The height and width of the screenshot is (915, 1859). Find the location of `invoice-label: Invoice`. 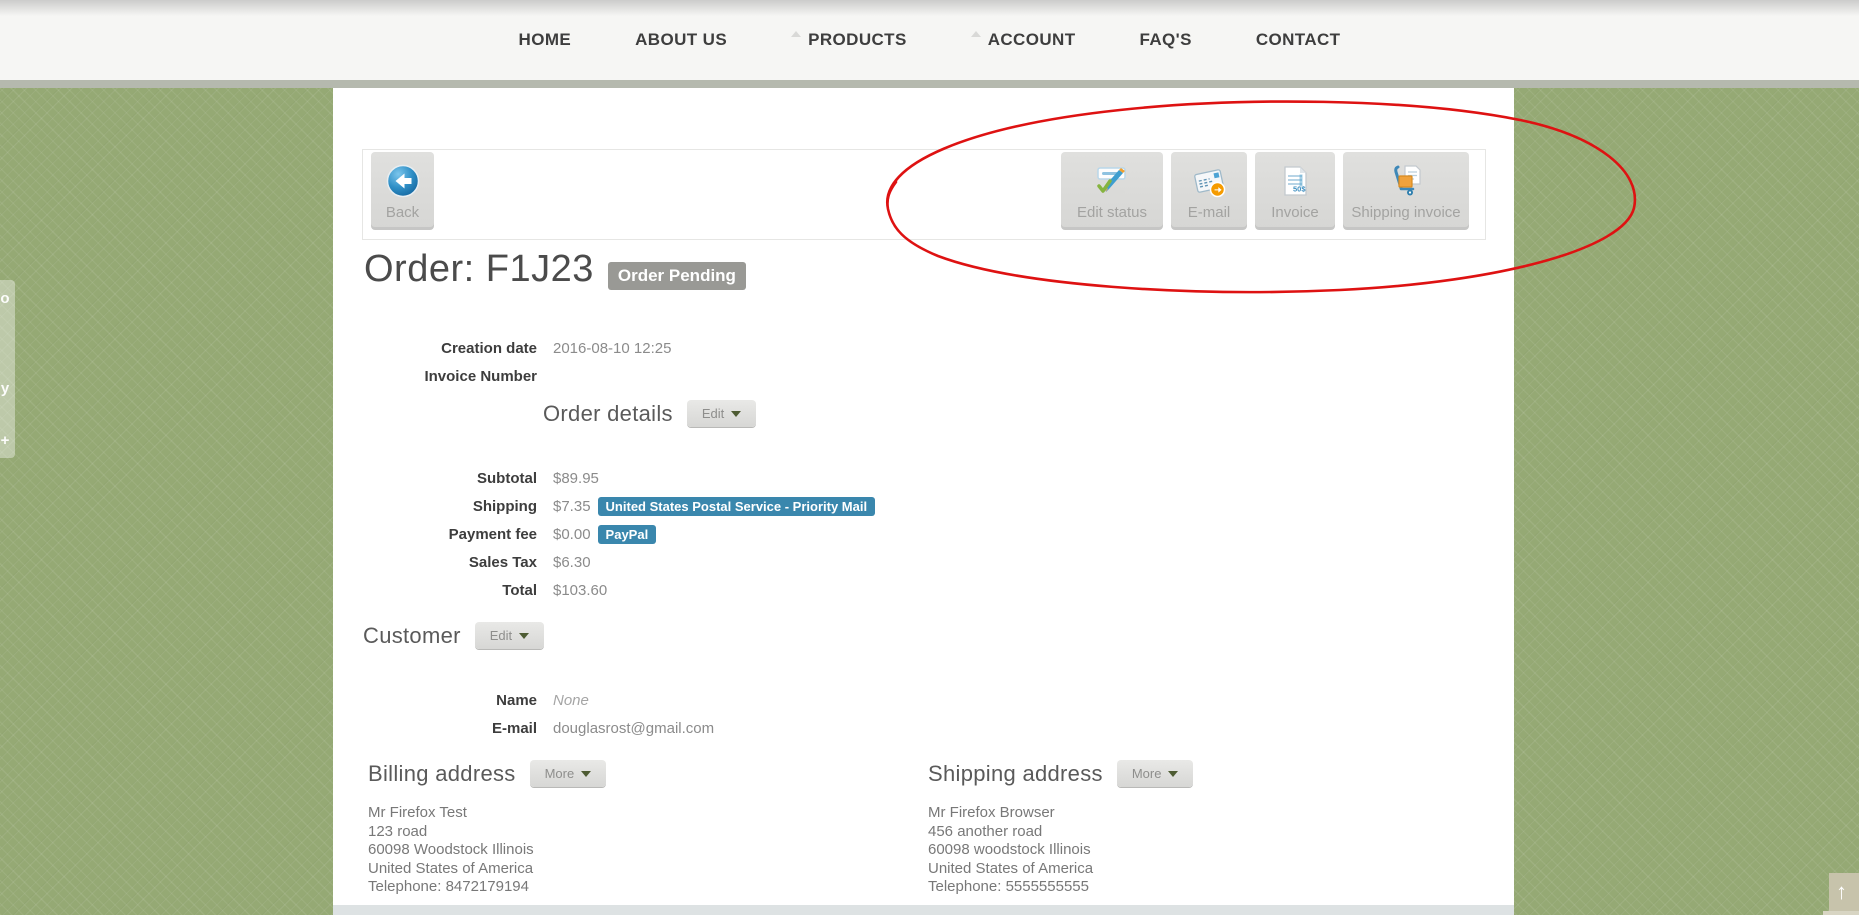

invoice-label: Invoice is located at coordinates (1295, 212).